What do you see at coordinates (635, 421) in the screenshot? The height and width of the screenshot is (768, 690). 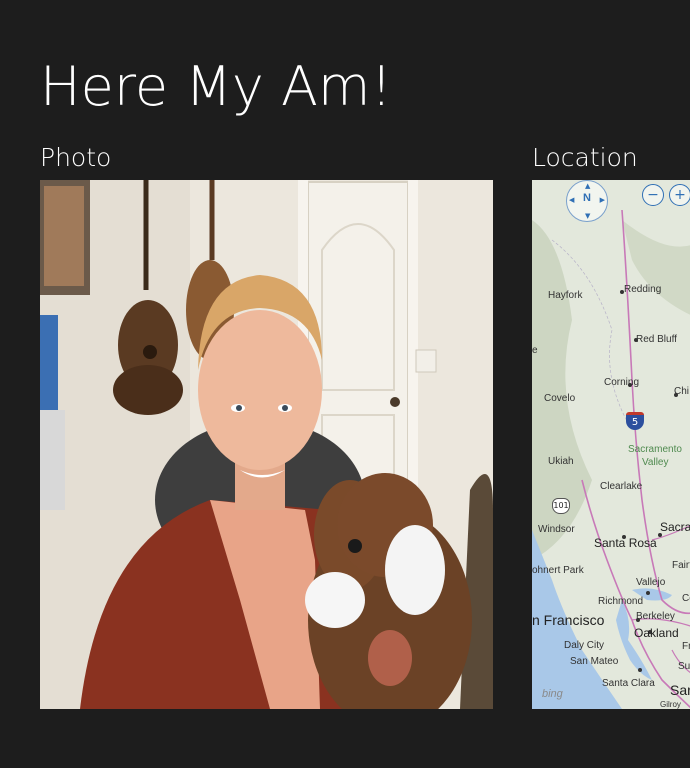 I see `interstate-shield-icon: 5` at bounding box center [635, 421].